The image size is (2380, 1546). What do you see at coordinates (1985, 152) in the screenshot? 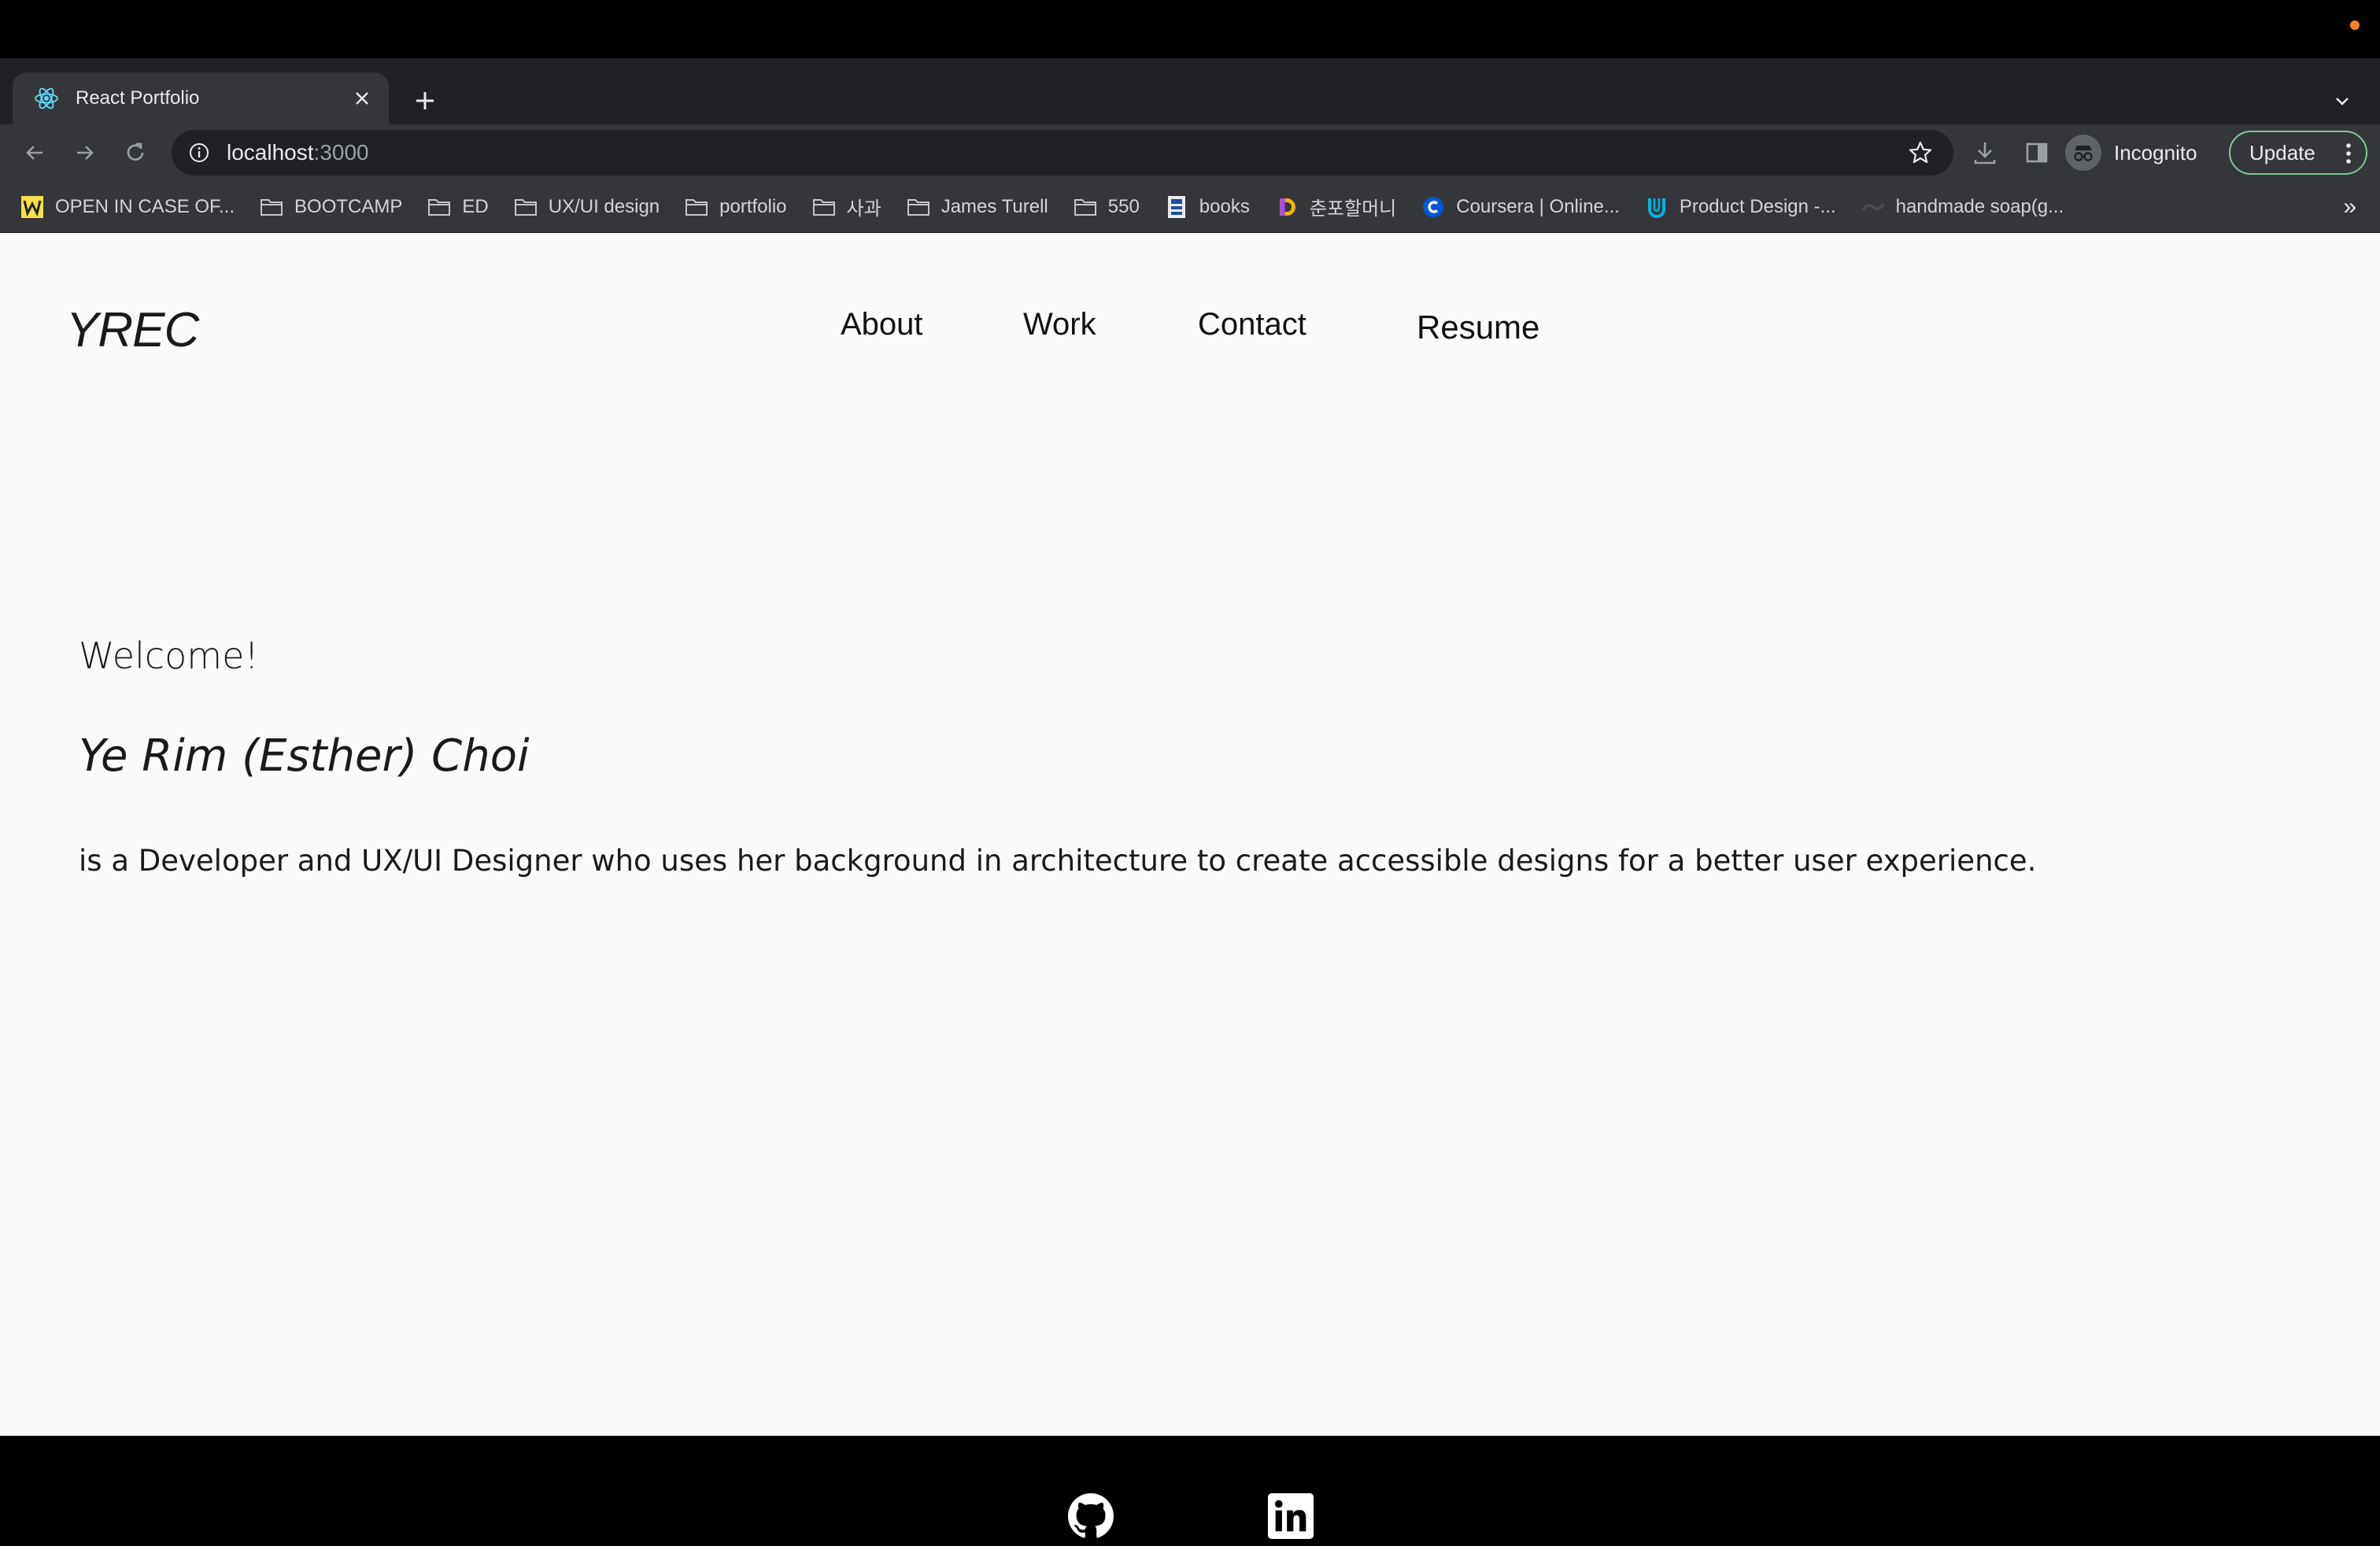
I see `download-icon` at bounding box center [1985, 152].